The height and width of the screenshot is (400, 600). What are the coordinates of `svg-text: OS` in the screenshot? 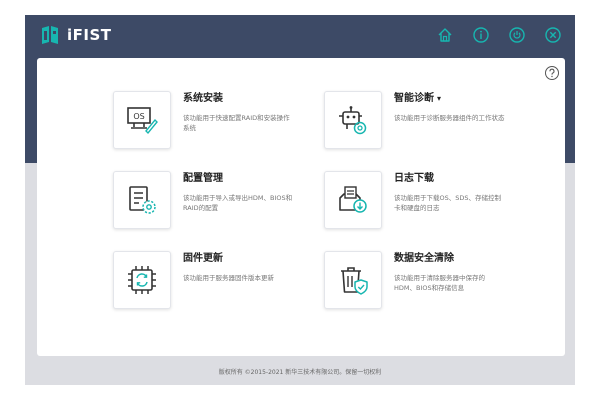 It's located at (138, 116).